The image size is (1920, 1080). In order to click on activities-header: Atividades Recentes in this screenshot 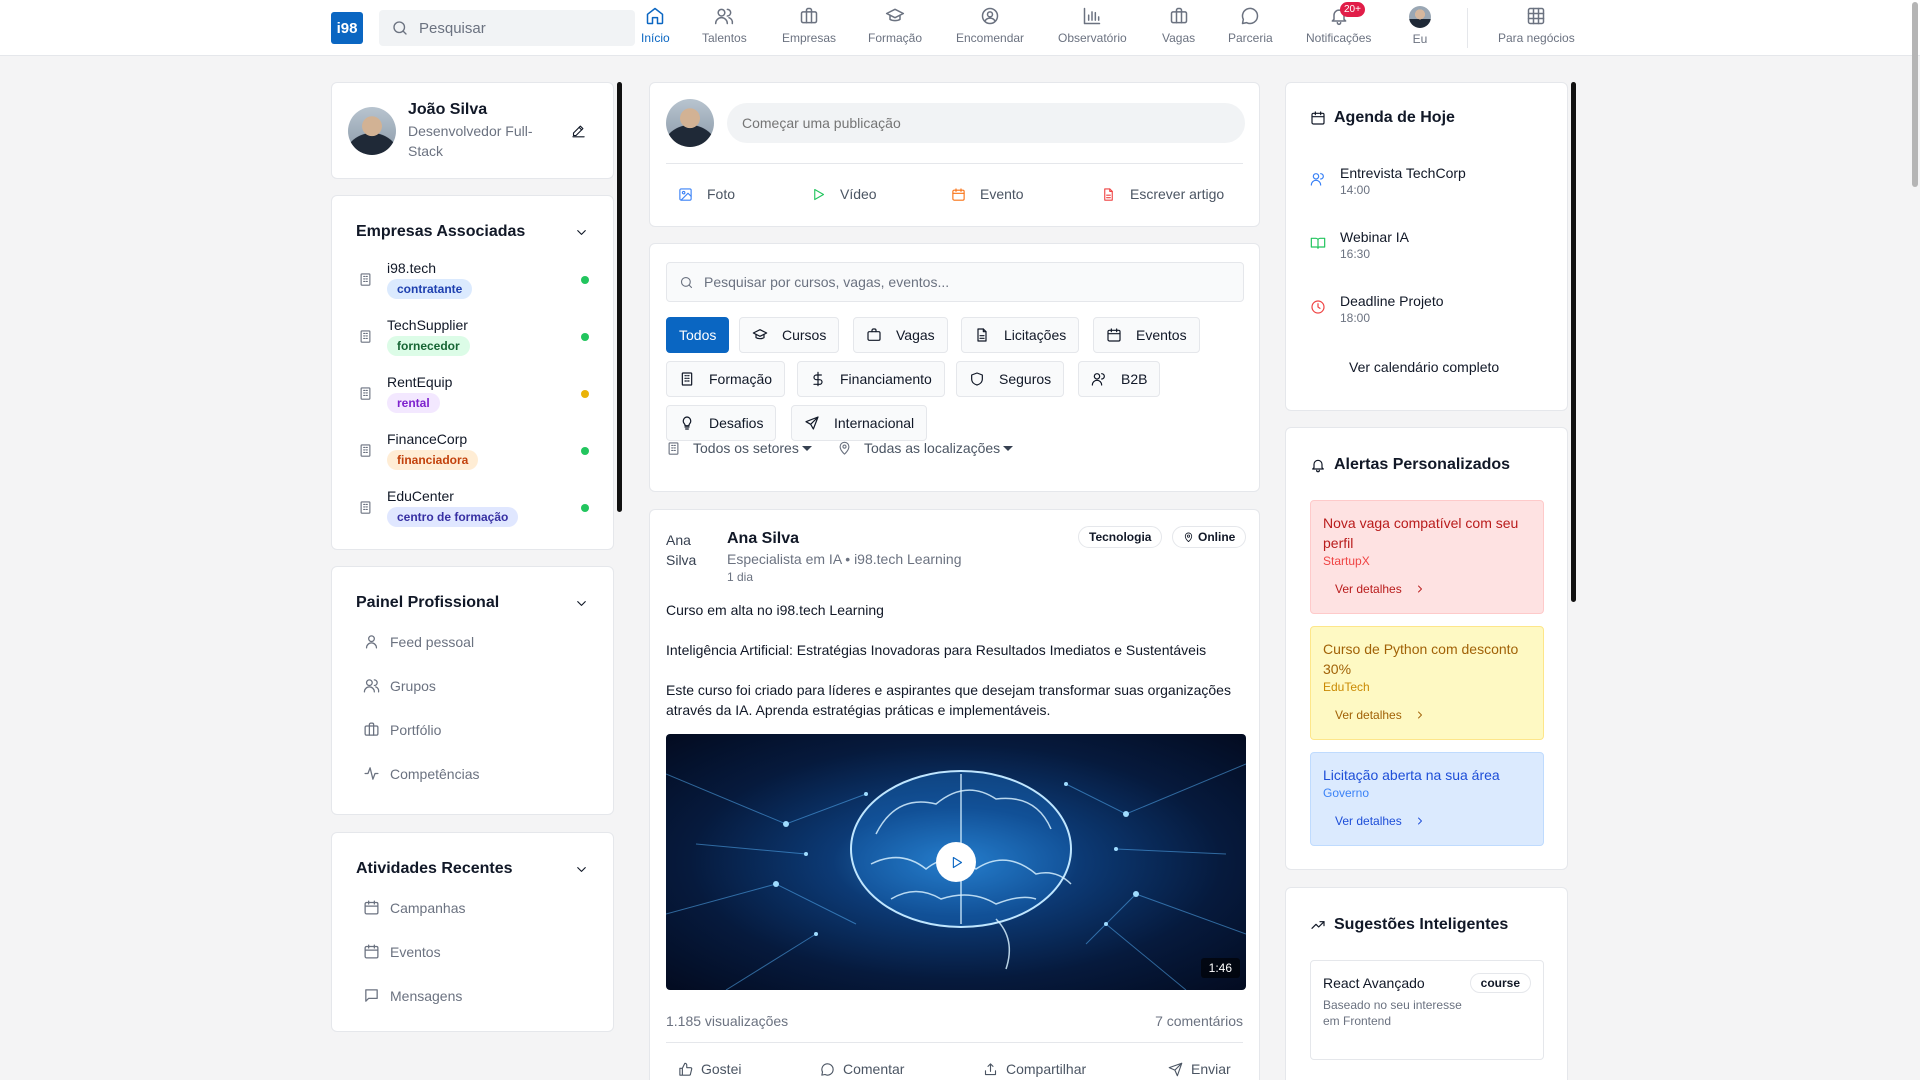, I will do `click(472, 869)`.